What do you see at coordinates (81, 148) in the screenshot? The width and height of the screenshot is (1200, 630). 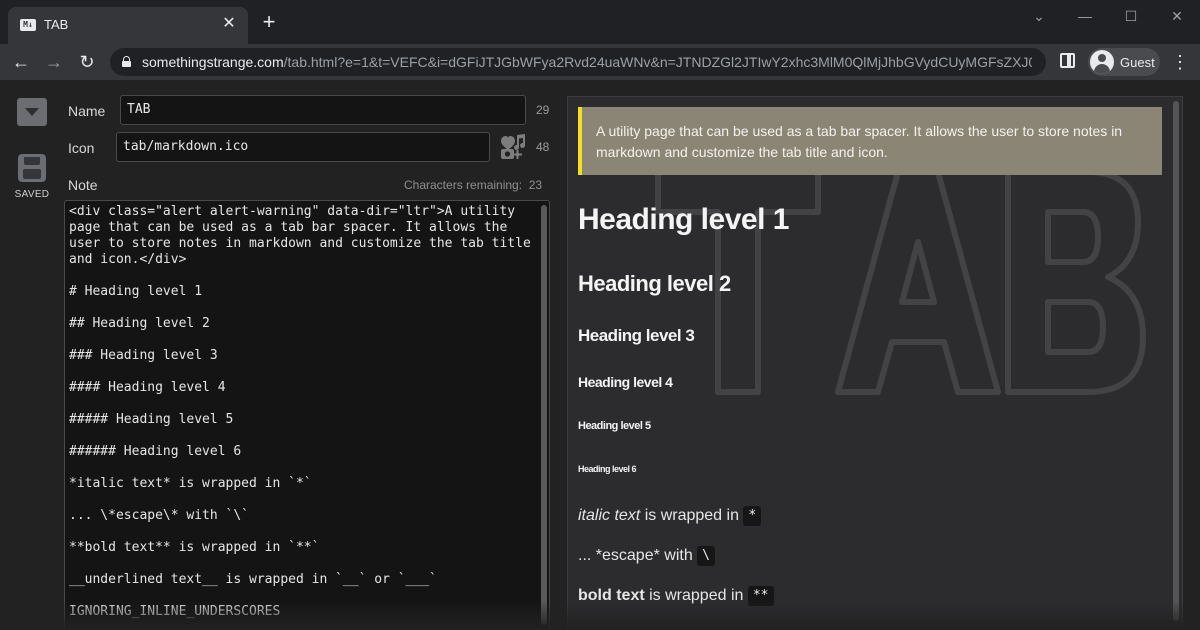 I see `icon-label: Icon` at bounding box center [81, 148].